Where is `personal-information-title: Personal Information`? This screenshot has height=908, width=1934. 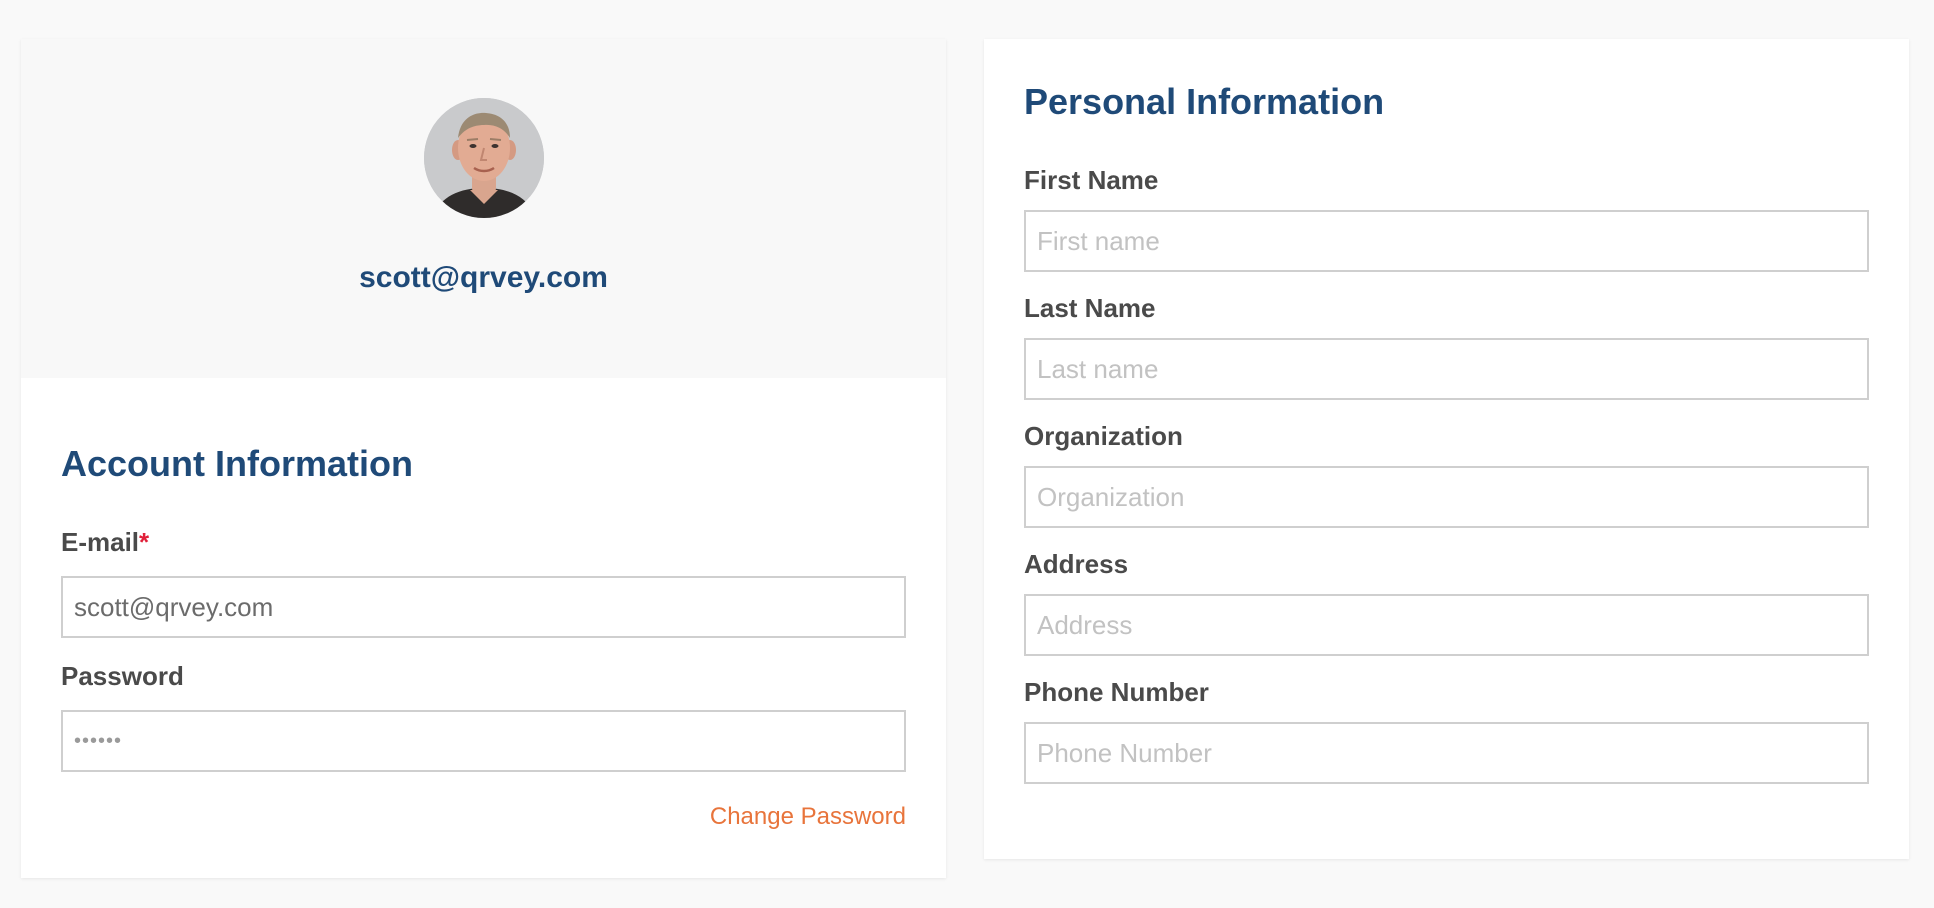 personal-information-title: Personal Information is located at coordinates (1204, 101).